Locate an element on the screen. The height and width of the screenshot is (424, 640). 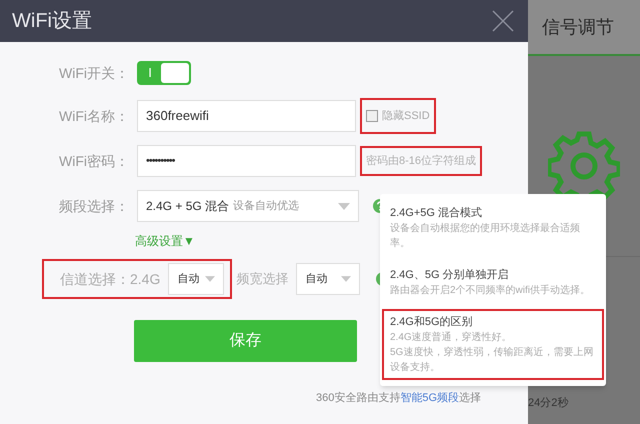
close-icon is located at coordinates (503, 21).